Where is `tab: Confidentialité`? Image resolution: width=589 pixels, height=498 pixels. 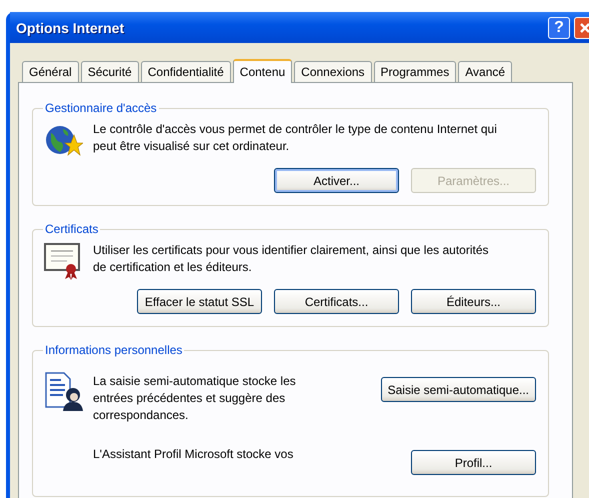
tab: Confidentialité is located at coordinates (185, 71).